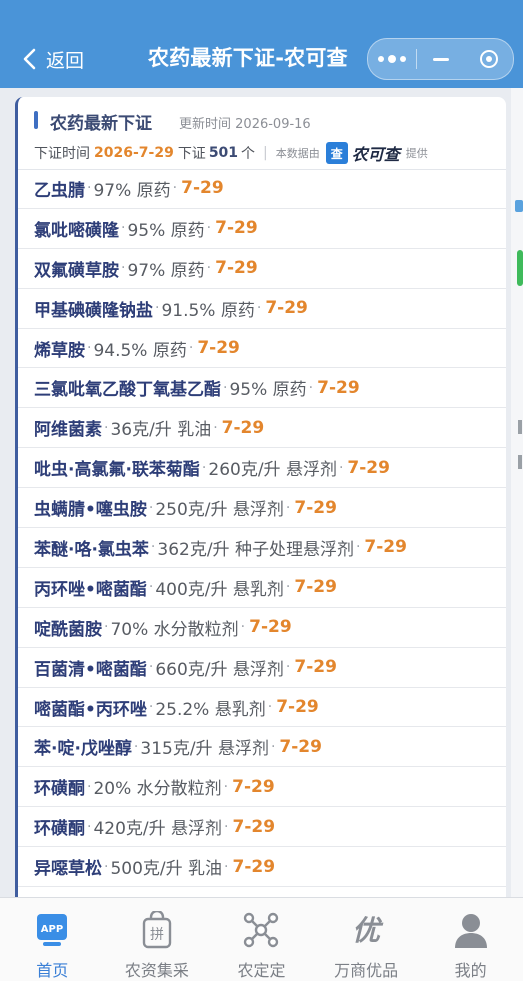  Describe the element at coordinates (161, 430) in the screenshot. I see `product-spec: 36克/升 乳油` at that location.